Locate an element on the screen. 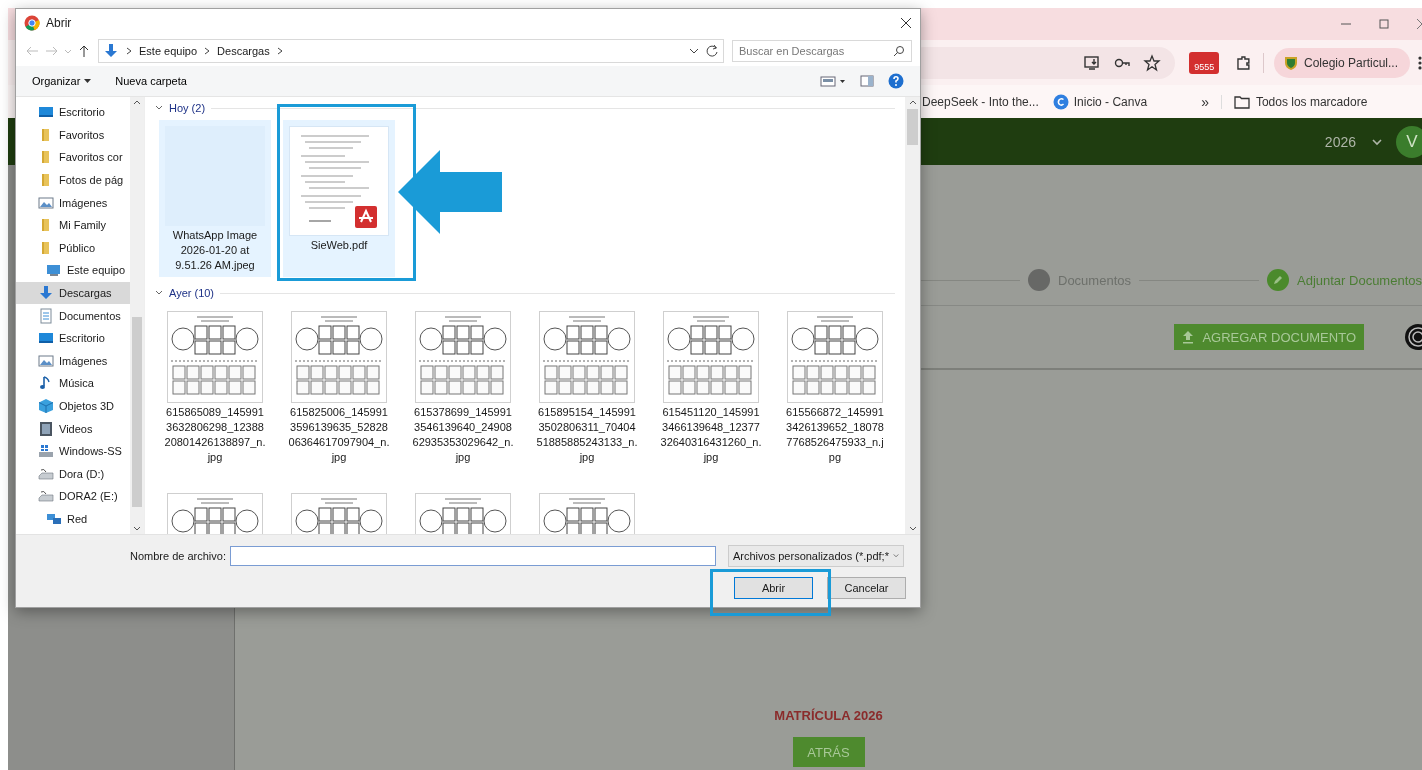 The height and width of the screenshot is (770, 1422). nav-item: Música is located at coordinates (73, 383).